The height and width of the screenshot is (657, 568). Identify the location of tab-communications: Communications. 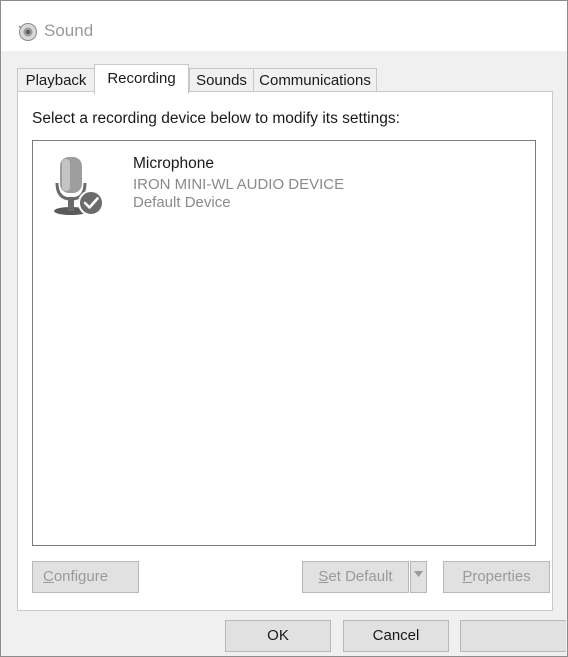
(315, 80).